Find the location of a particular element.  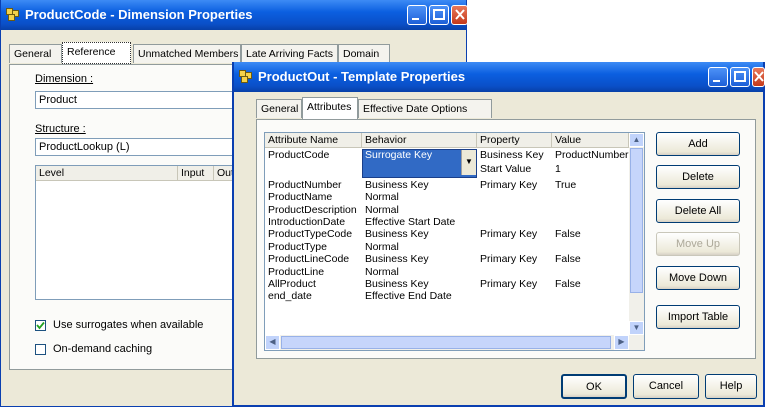

move-up-button: Move Up is located at coordinates (698, 244).